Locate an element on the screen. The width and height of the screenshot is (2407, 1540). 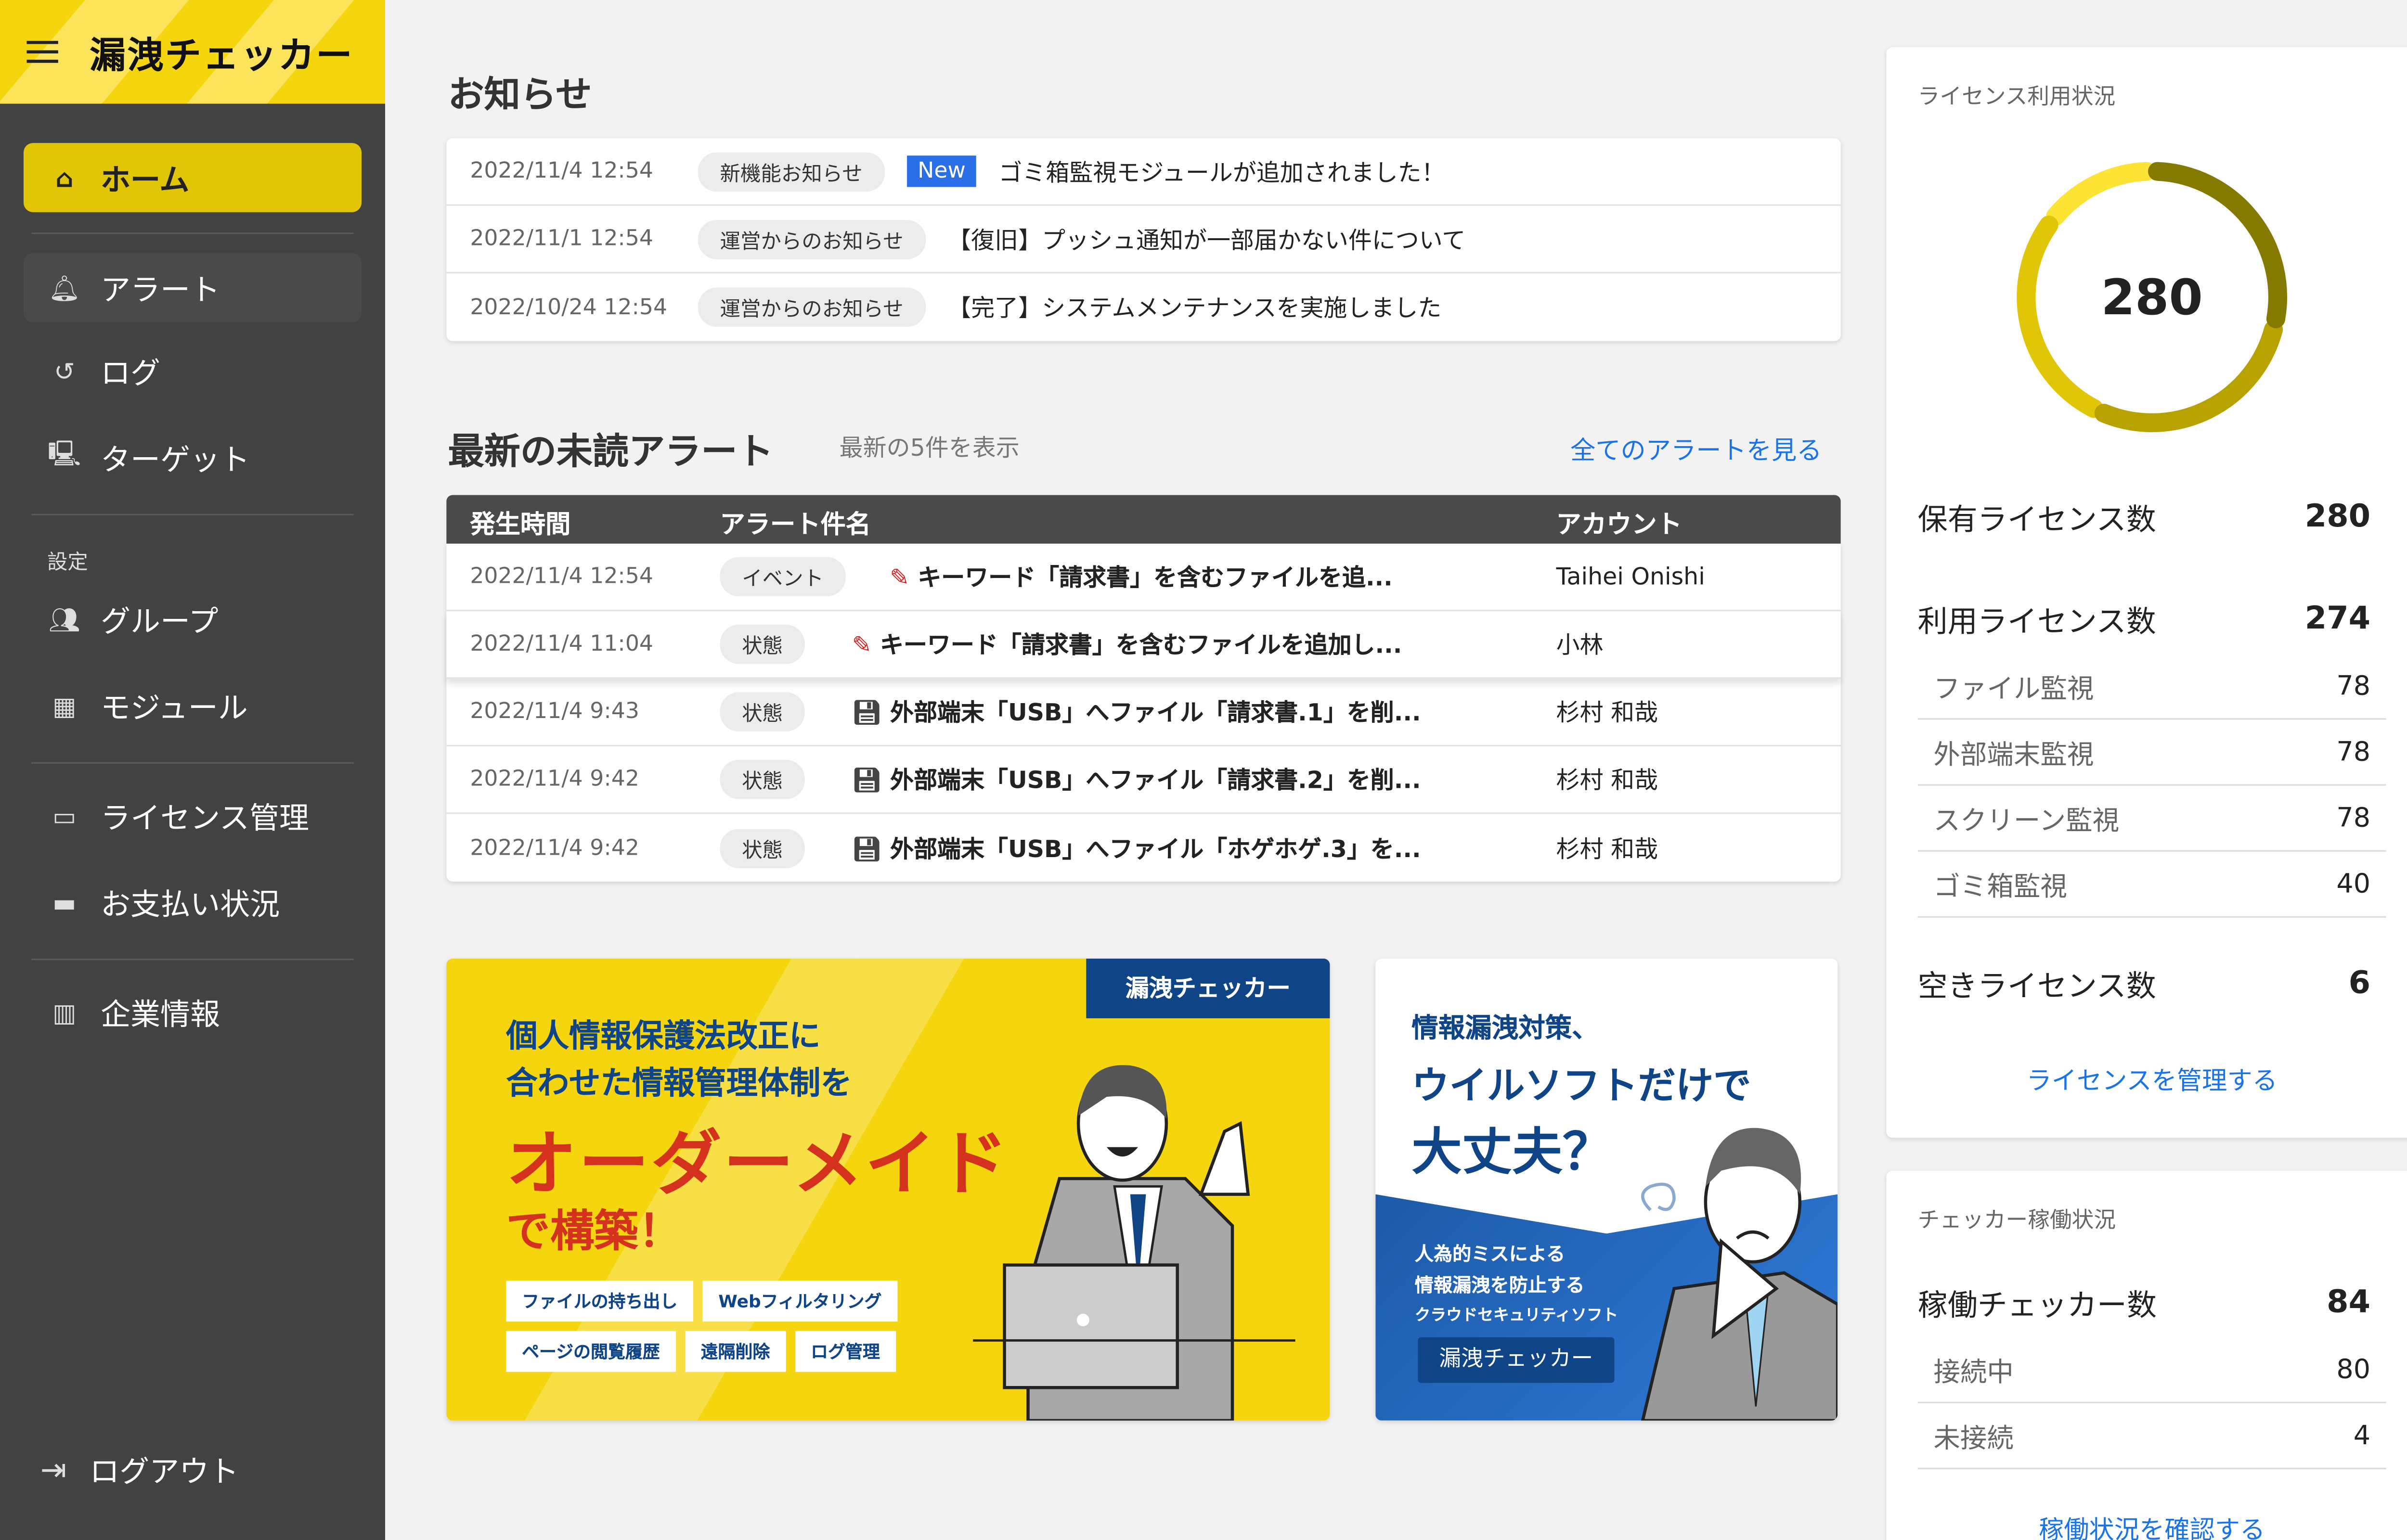
status-value: 80 is located at coordinates (2353, 1370).